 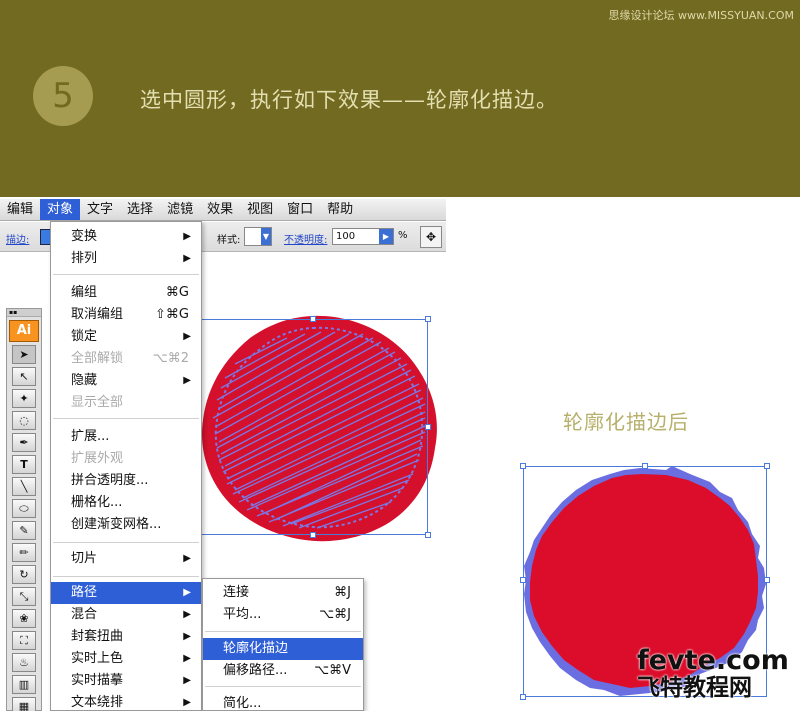 What do you see at coordinates (172, 314) in the screenshot?
I see `shortcut-label: ⇧⌘G` at bounding box center [172, 314].